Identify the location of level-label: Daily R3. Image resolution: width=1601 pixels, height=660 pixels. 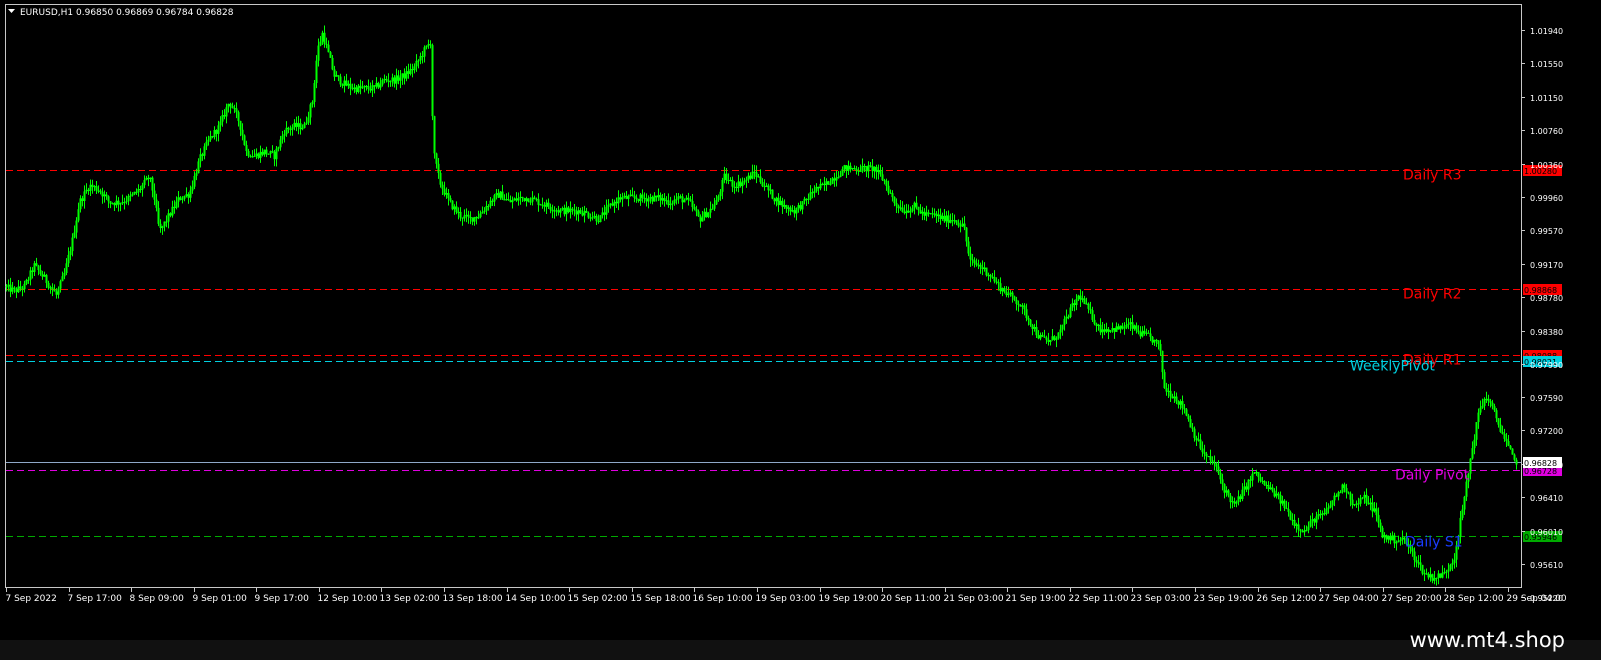
(1432, 176).